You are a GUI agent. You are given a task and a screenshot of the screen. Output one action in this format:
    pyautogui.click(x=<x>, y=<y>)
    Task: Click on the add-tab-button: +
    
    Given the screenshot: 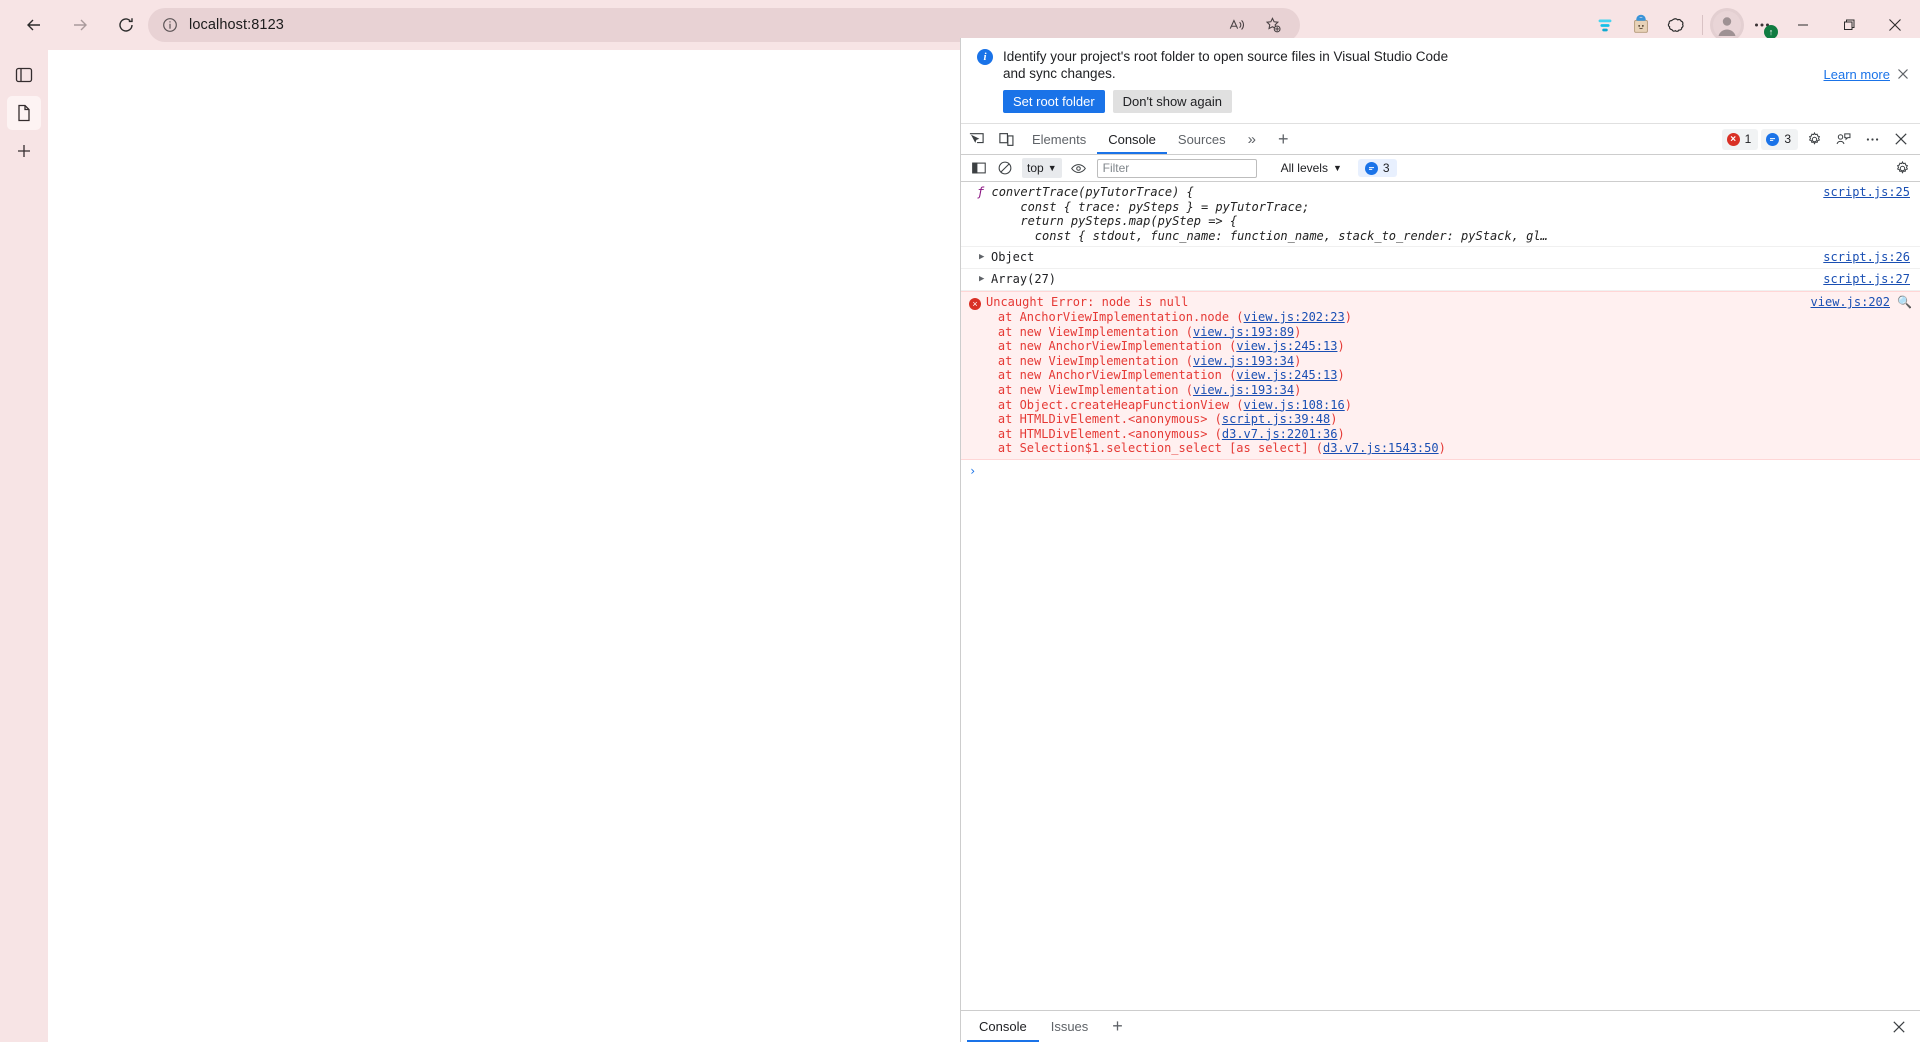 What is the action you would take?
    pyautogui.click(x=1283, y=139)
    